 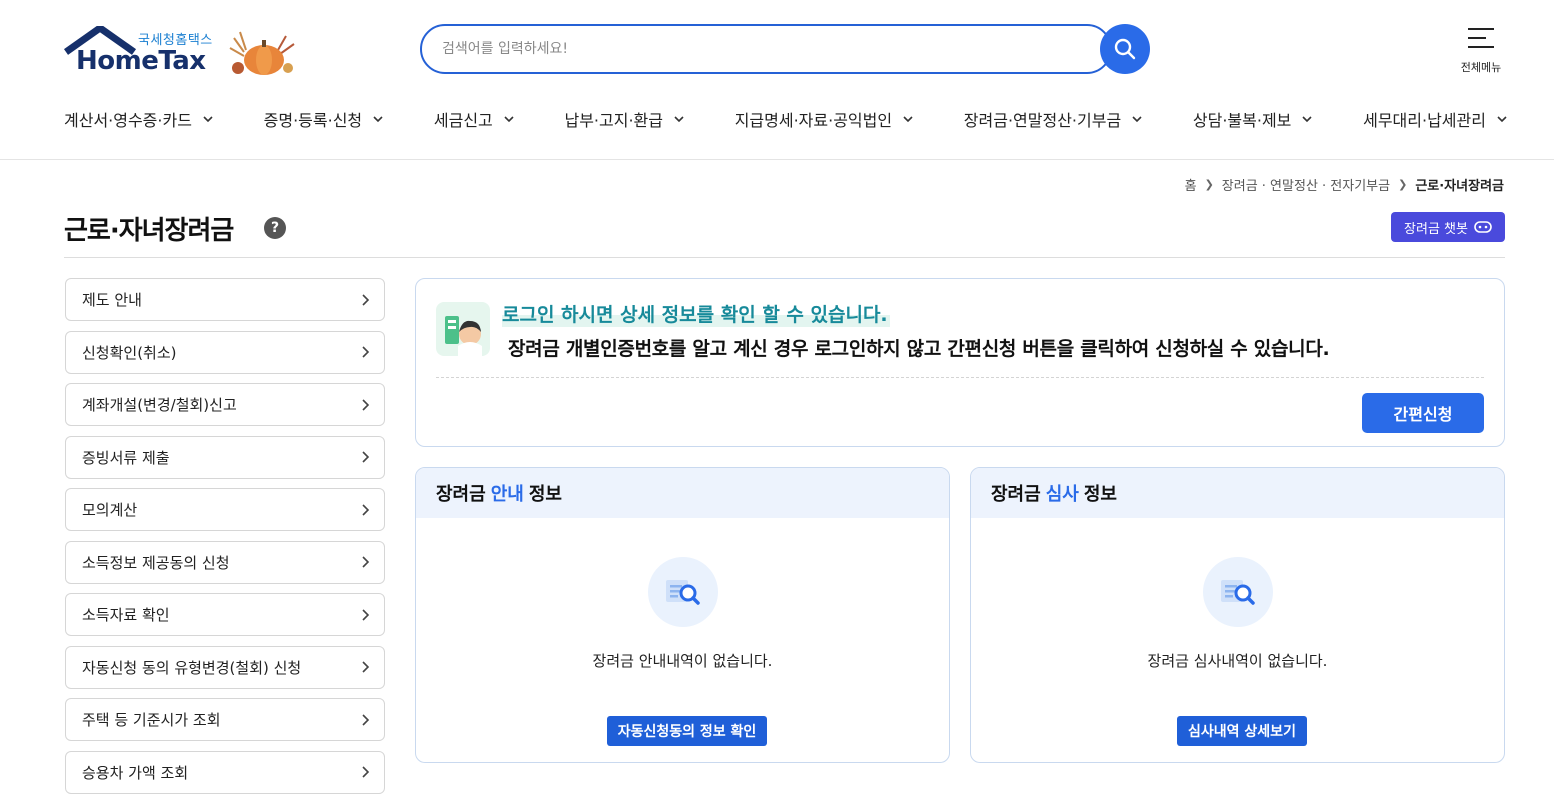 I want to click on gnb-item-payment: 납부·고지·환급, so click(x=624, y=119).